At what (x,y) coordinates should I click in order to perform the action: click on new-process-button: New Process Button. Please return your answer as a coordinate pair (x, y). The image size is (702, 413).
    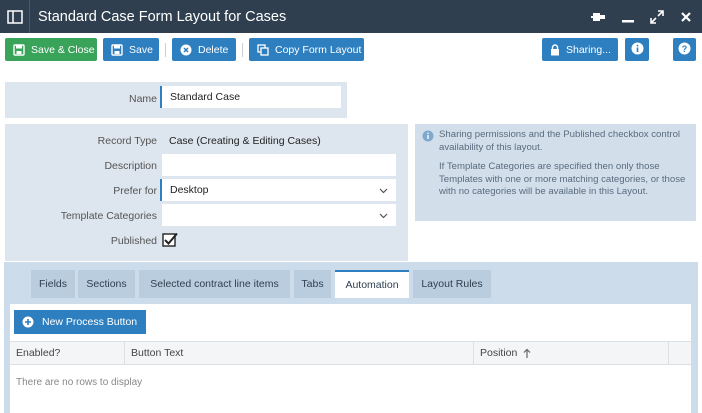
    Looking at the image, I should click on (80, 322).